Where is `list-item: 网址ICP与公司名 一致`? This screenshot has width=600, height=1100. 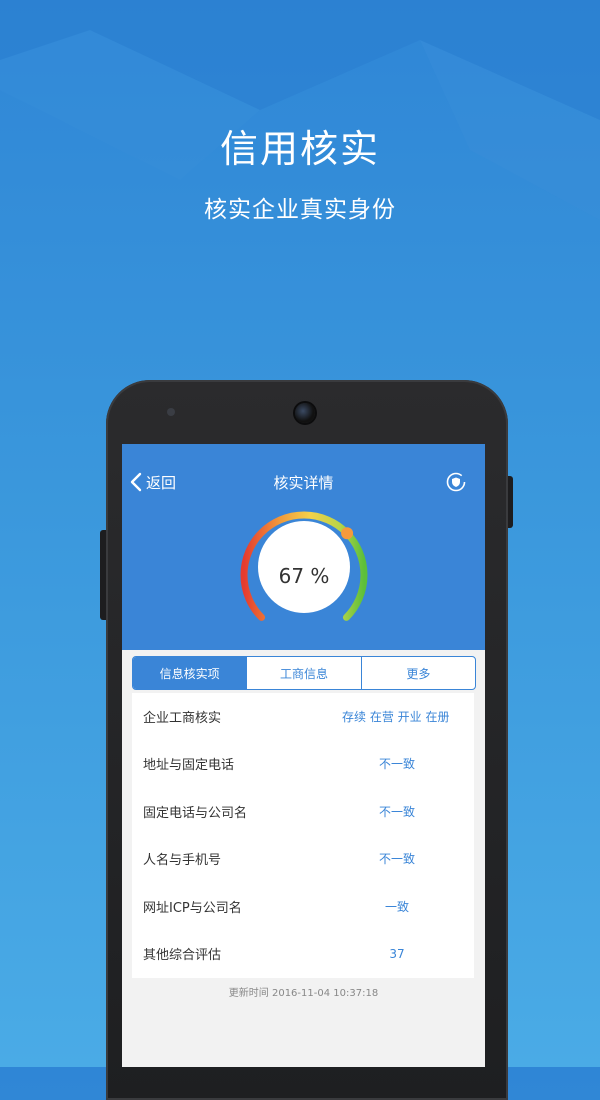 list-item: 网址ICP与公司名 一致 is located at coordinates (303, 906).